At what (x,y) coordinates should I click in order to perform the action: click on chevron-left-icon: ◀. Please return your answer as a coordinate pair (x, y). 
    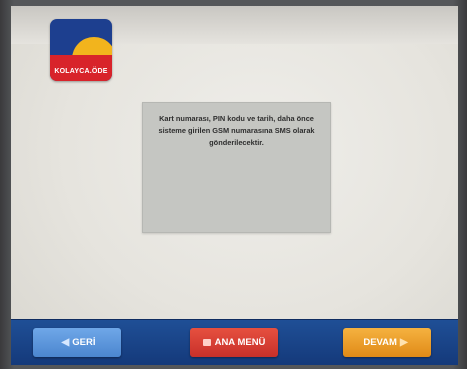
    Looking at the image, I should click on (65, 342).